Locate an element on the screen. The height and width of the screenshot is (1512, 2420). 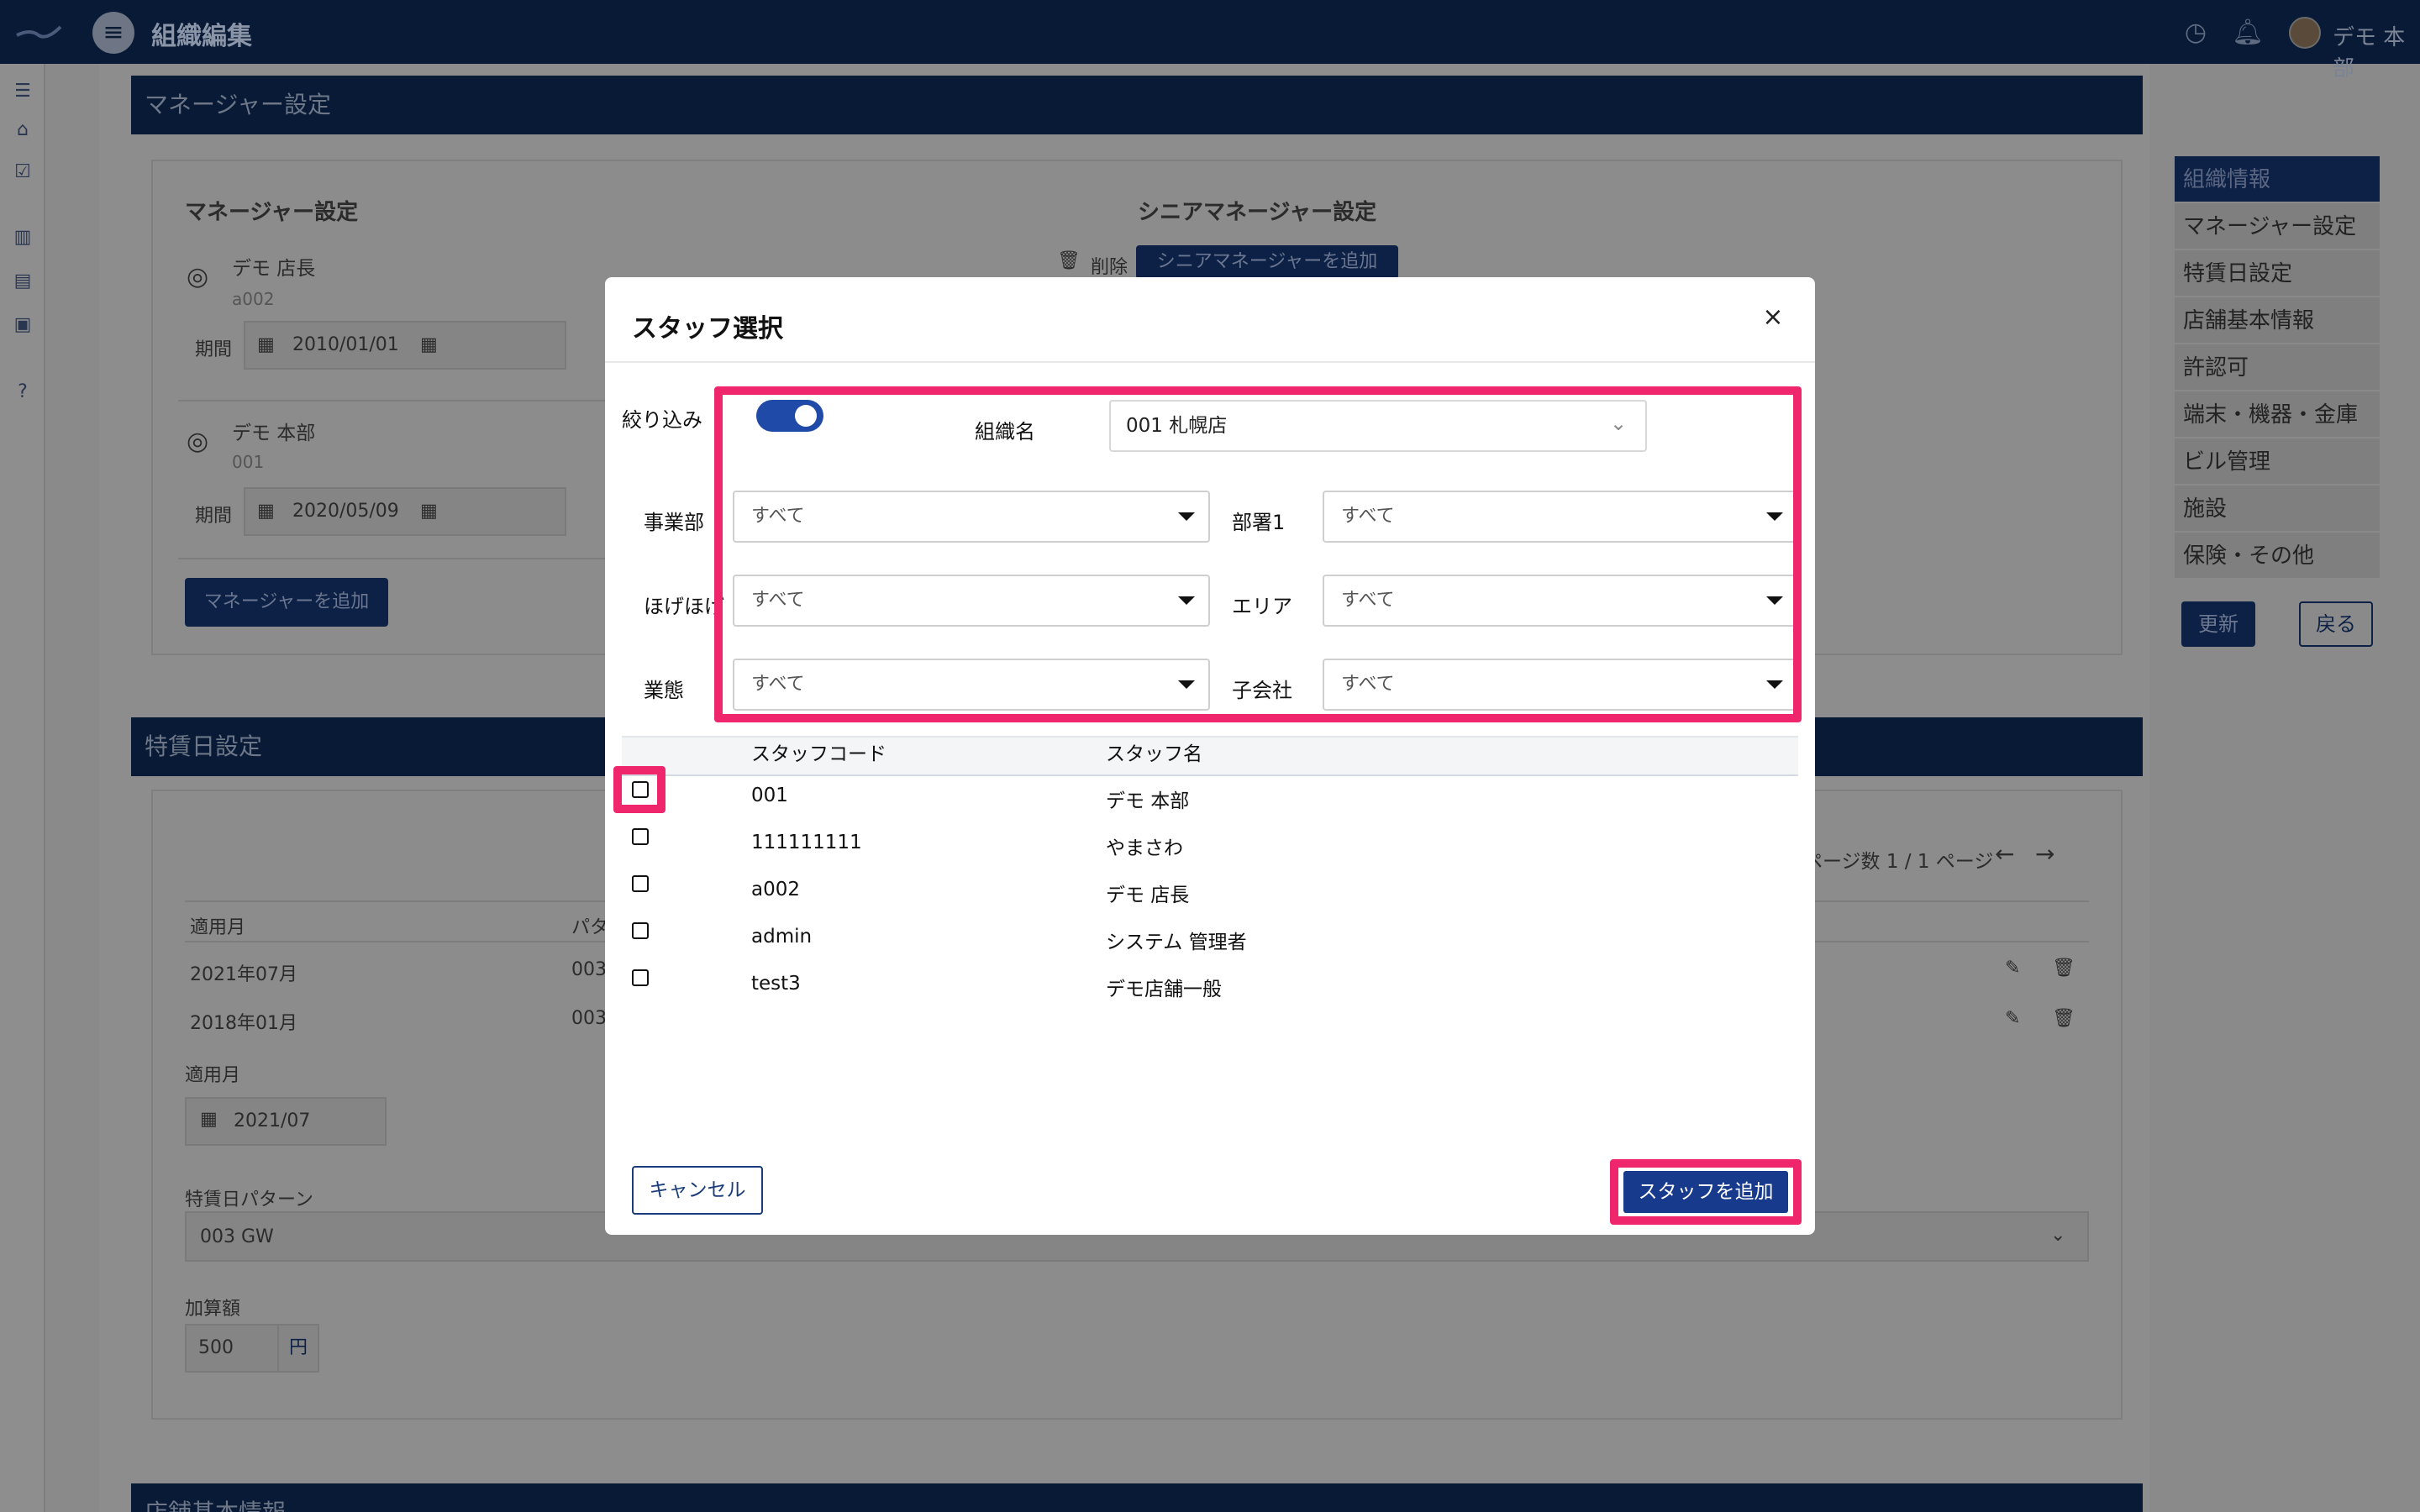
modal-divider is located at coordinates (1210, 362).